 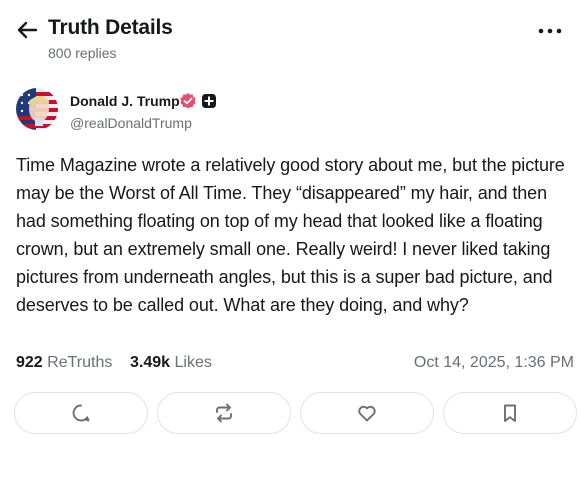 What do you see at coordinates (125, 101) in the screenshot?
I see `author-name: Donald J. Trump` at bounding box center [125, 101].